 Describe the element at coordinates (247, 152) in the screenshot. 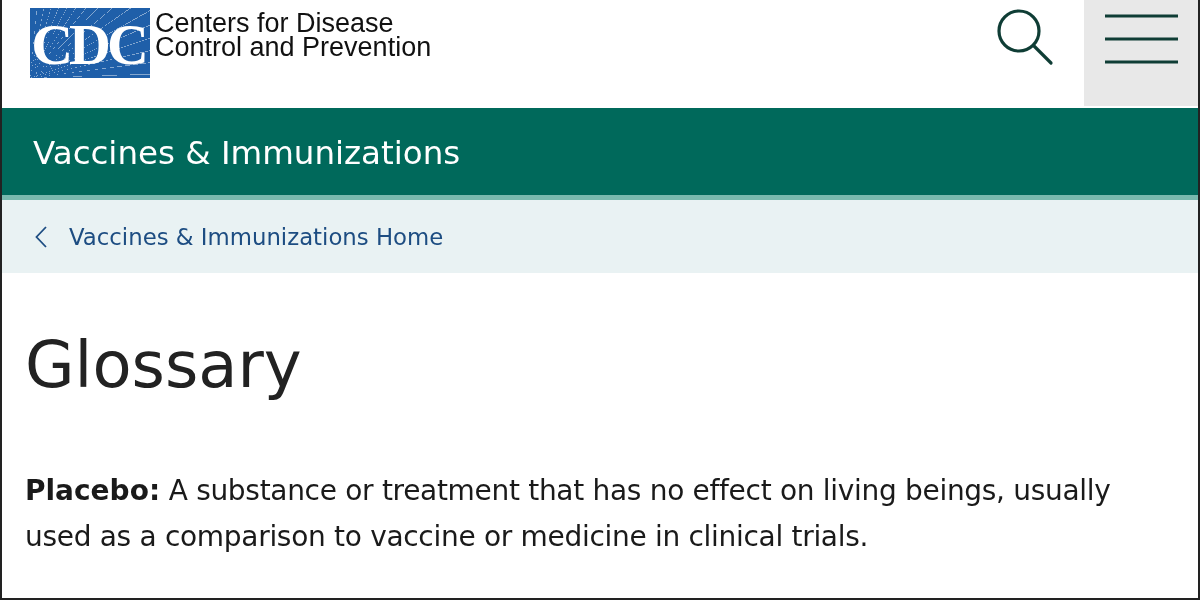

I see `section-title: Vaccines & Immunizations` at that location.